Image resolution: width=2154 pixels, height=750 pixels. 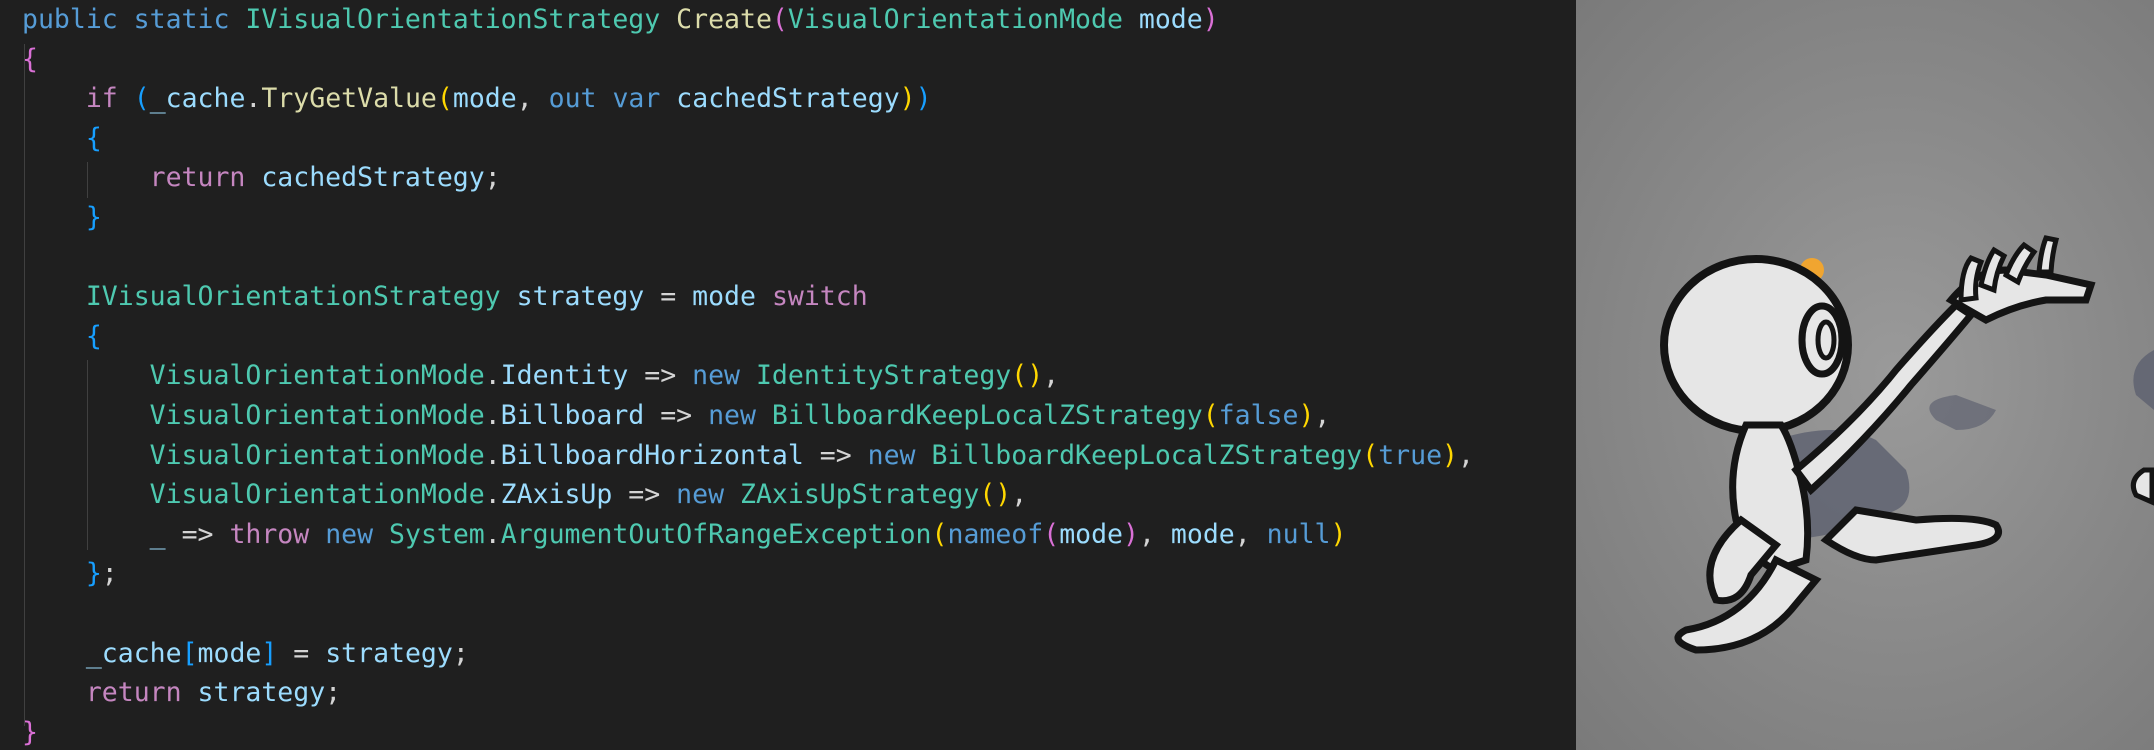 I want to click on code-line: };, so click(x=70, y=574).